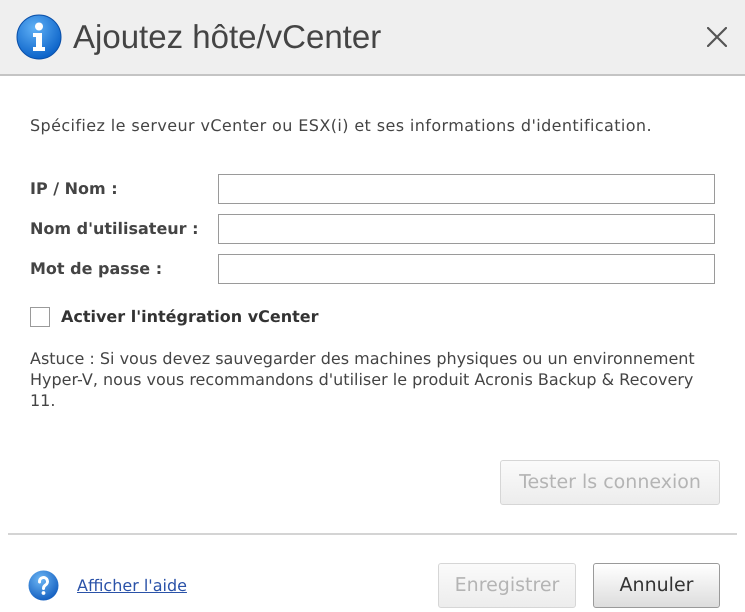 This screenshot has height=612, width=745. What do you see at coordinates (74, 189) in the screenshot?
I see `field-label: IP / Nom :` at bounding box center [74, 189].